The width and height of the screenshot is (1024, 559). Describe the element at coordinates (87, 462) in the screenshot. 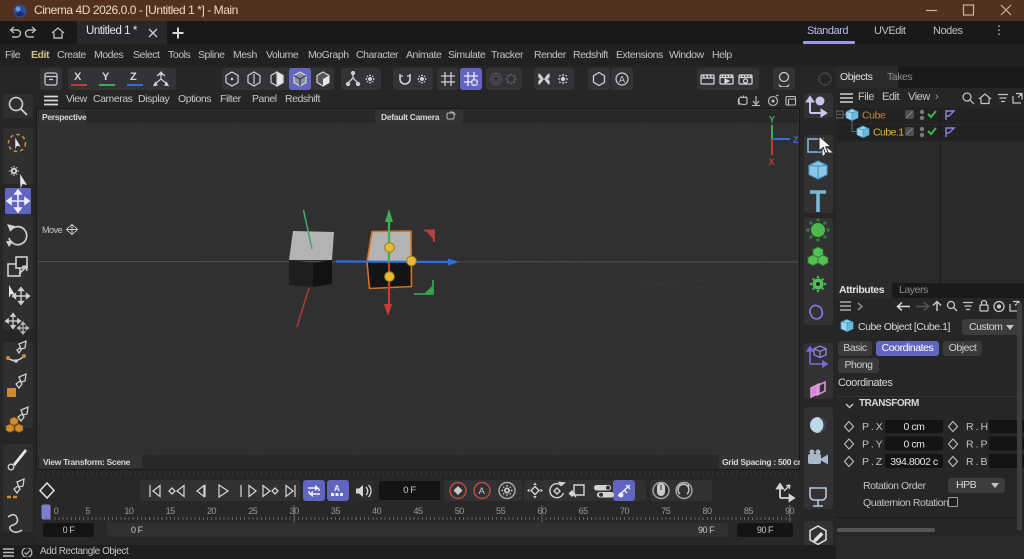

I see `svg-text: View Transform: Scene` at that location.